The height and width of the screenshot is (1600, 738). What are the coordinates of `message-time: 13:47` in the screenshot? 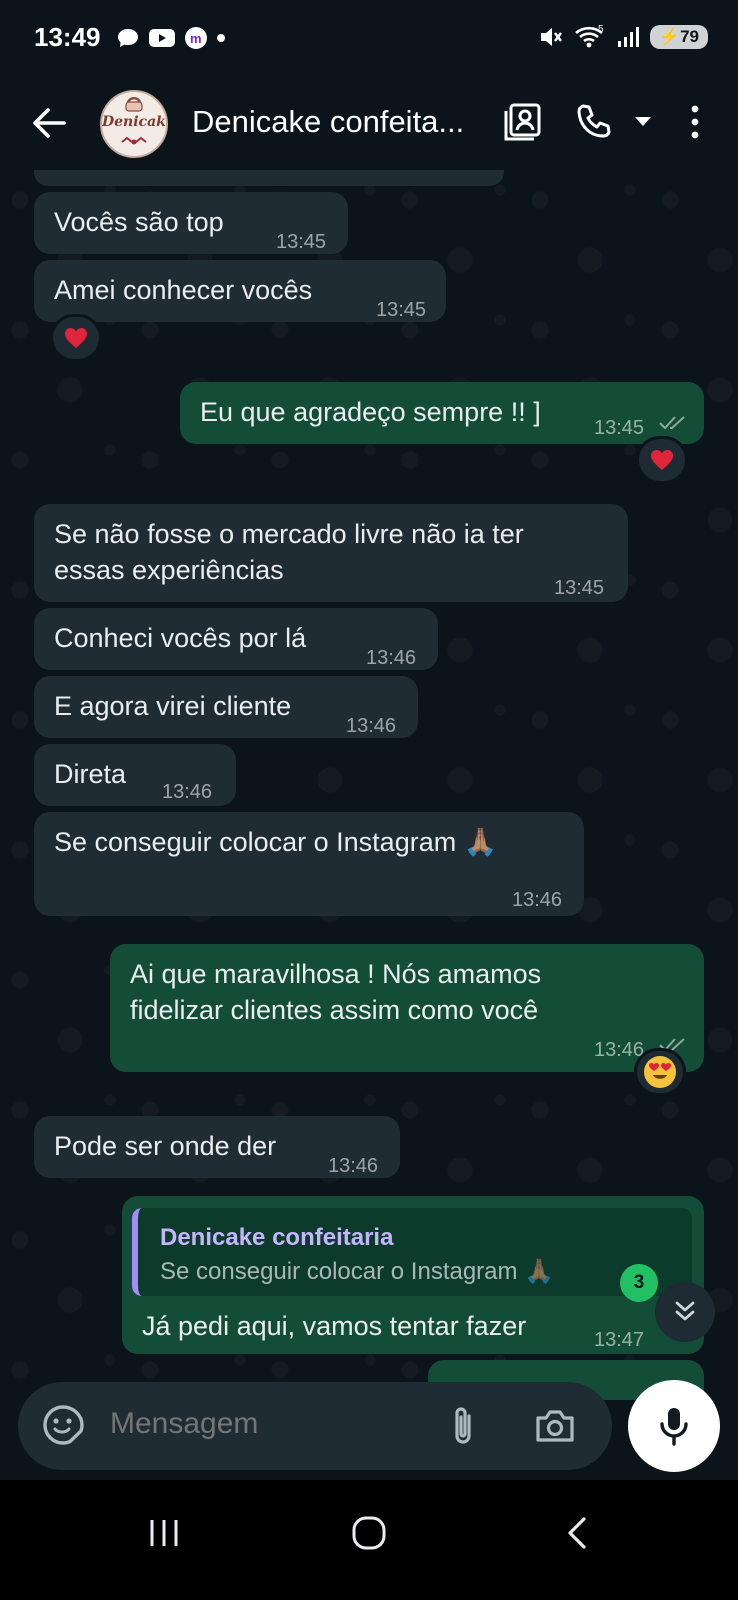 It's located at (619, 1340).